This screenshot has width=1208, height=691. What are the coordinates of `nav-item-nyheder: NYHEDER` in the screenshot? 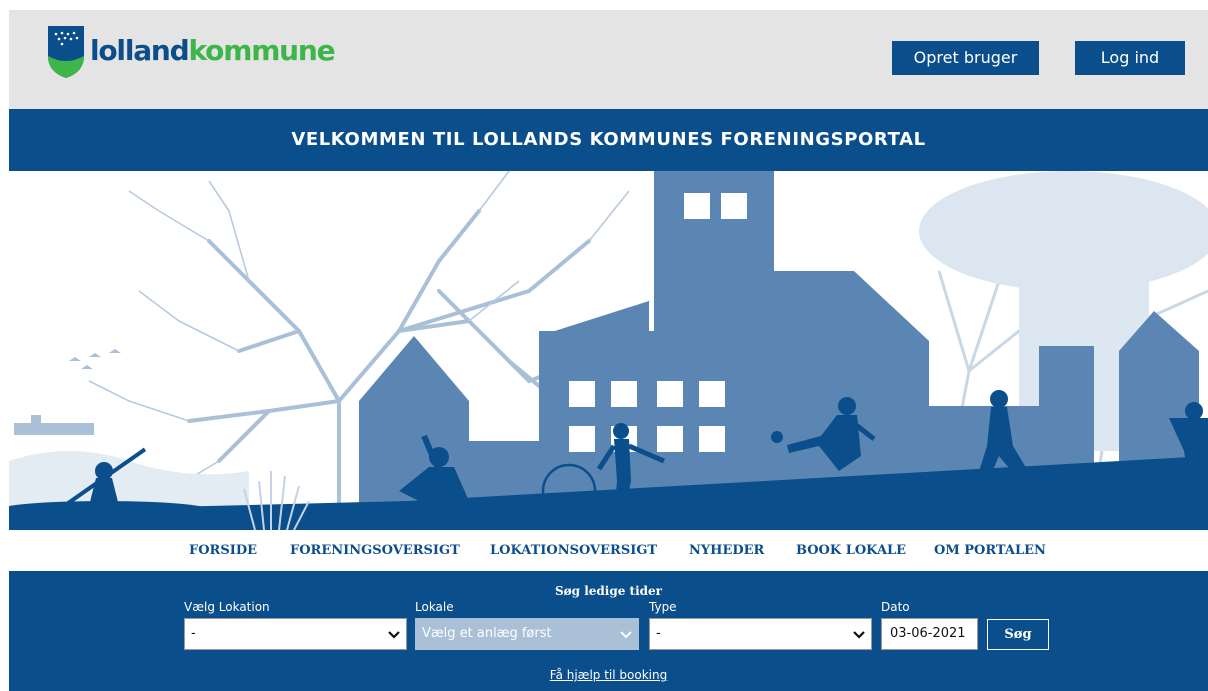 It's located at (726, 550).